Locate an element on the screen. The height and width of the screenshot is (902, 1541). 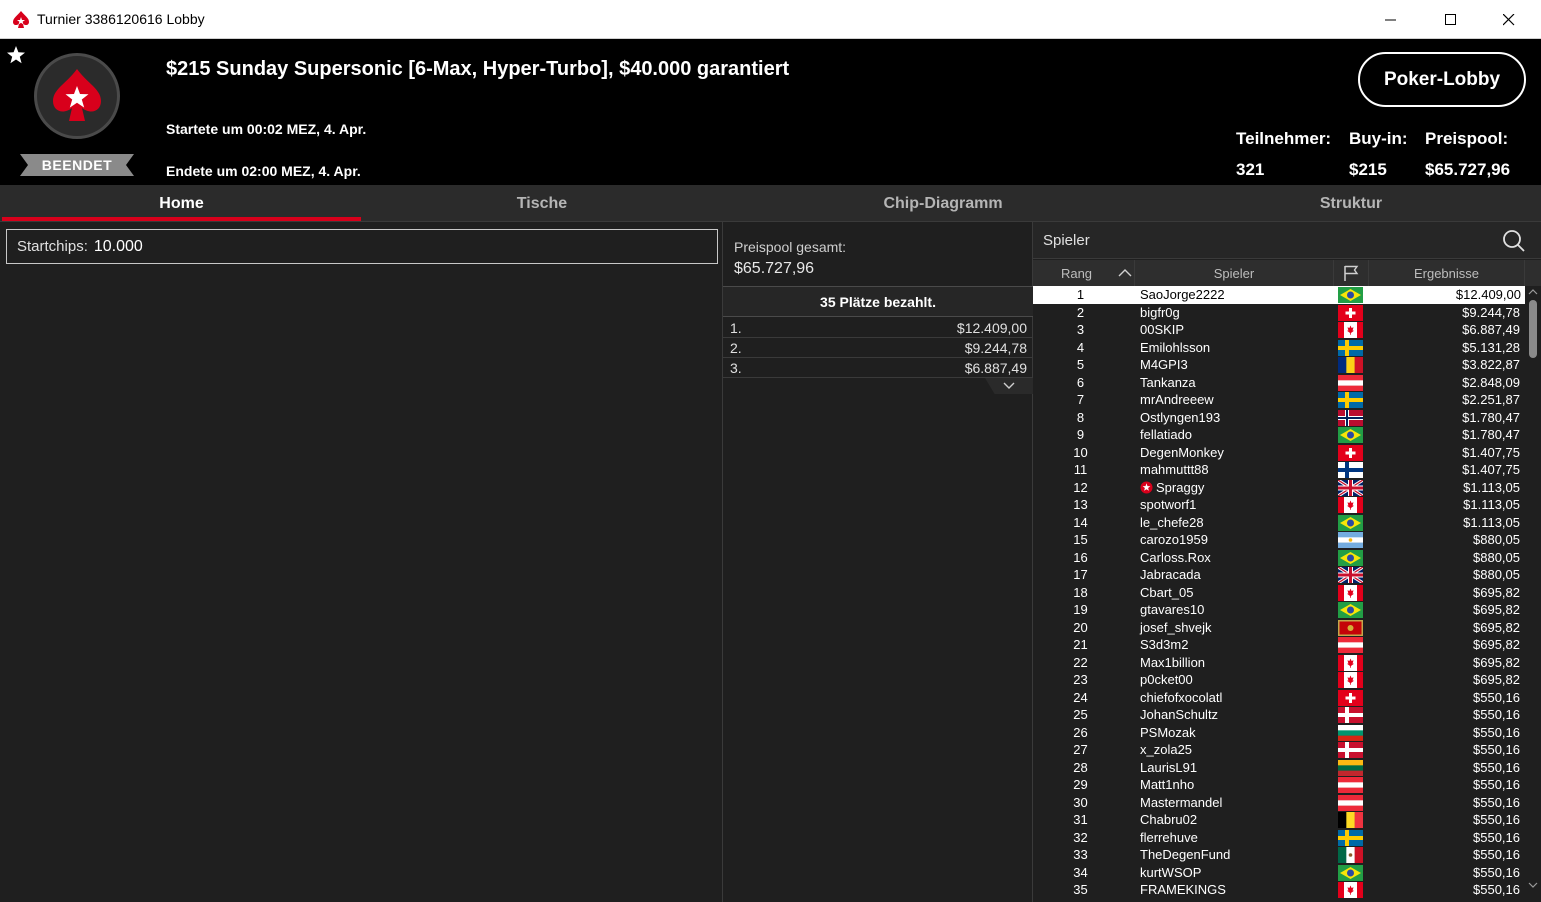
player-row: 27 x_zola25 $550,16 is located at coordinates (1279, 750).